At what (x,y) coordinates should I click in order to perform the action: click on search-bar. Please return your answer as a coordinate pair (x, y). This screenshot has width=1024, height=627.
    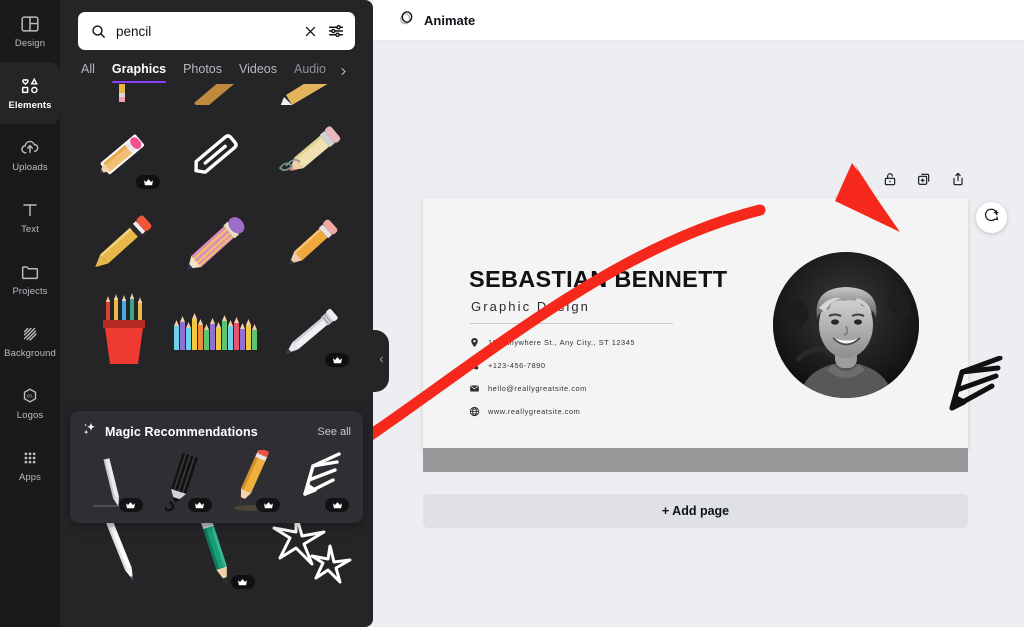
    Looking at the image, I should click on (216, 31).